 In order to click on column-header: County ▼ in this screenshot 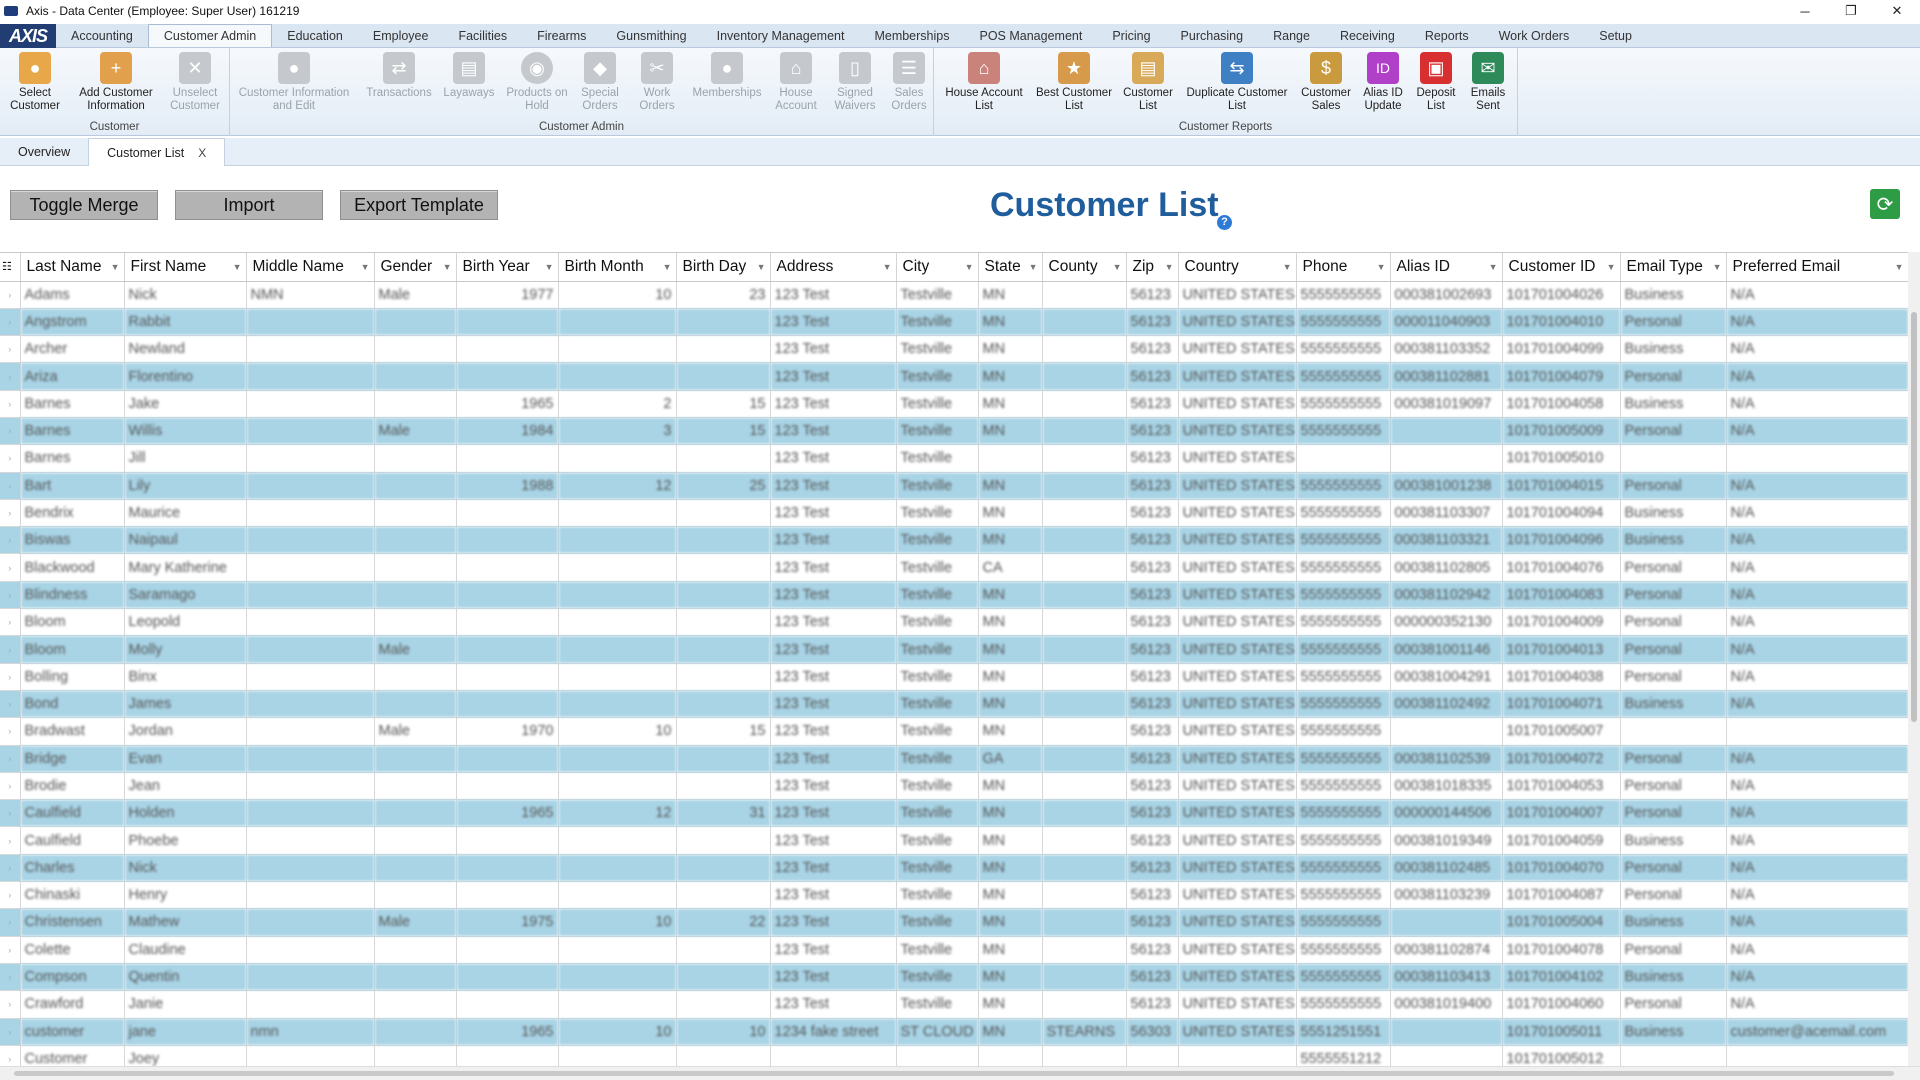, I will do `click(1084, 267)`.